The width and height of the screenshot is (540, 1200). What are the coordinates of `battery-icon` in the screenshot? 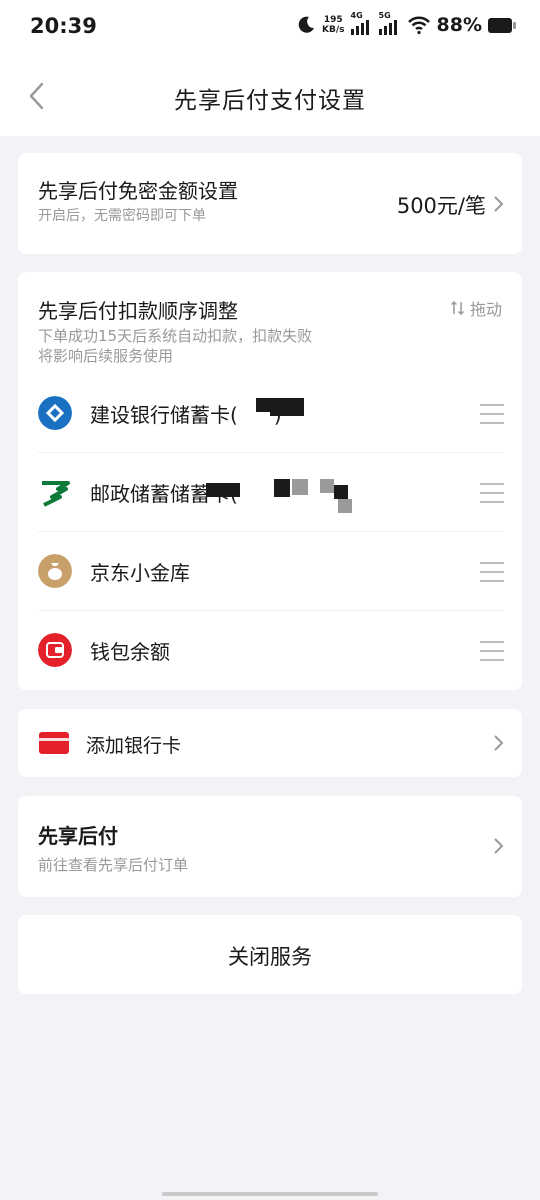 It's located at (502, 25).